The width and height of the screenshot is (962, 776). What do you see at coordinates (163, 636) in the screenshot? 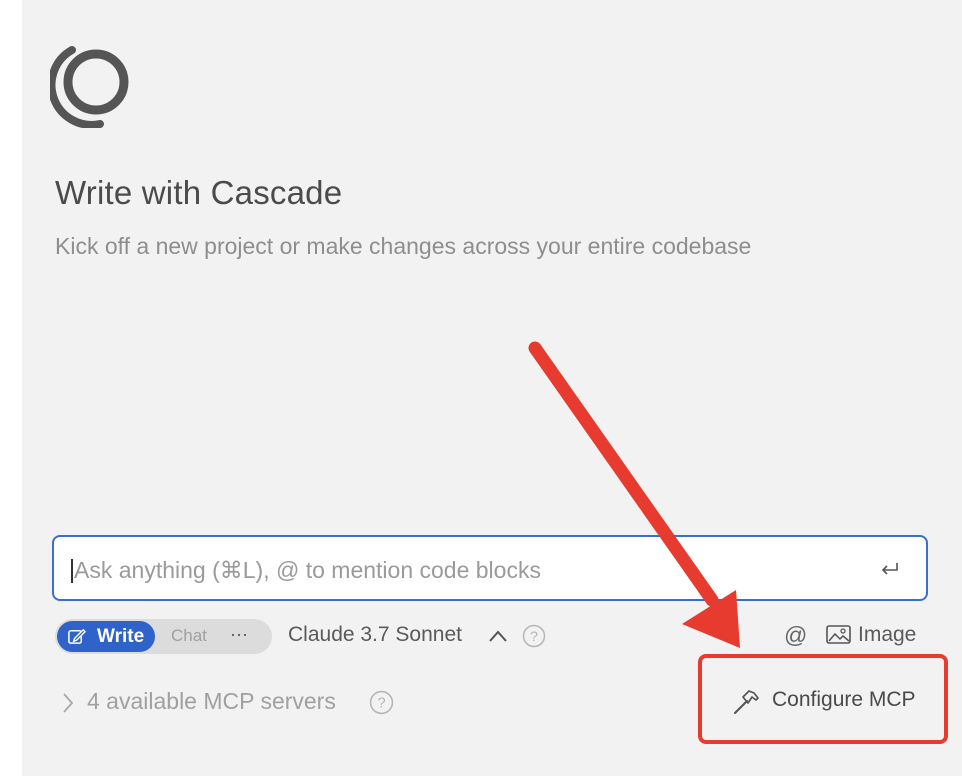
I see `mode-toggle: Write Chat ···` at bounding box center [163, 636].